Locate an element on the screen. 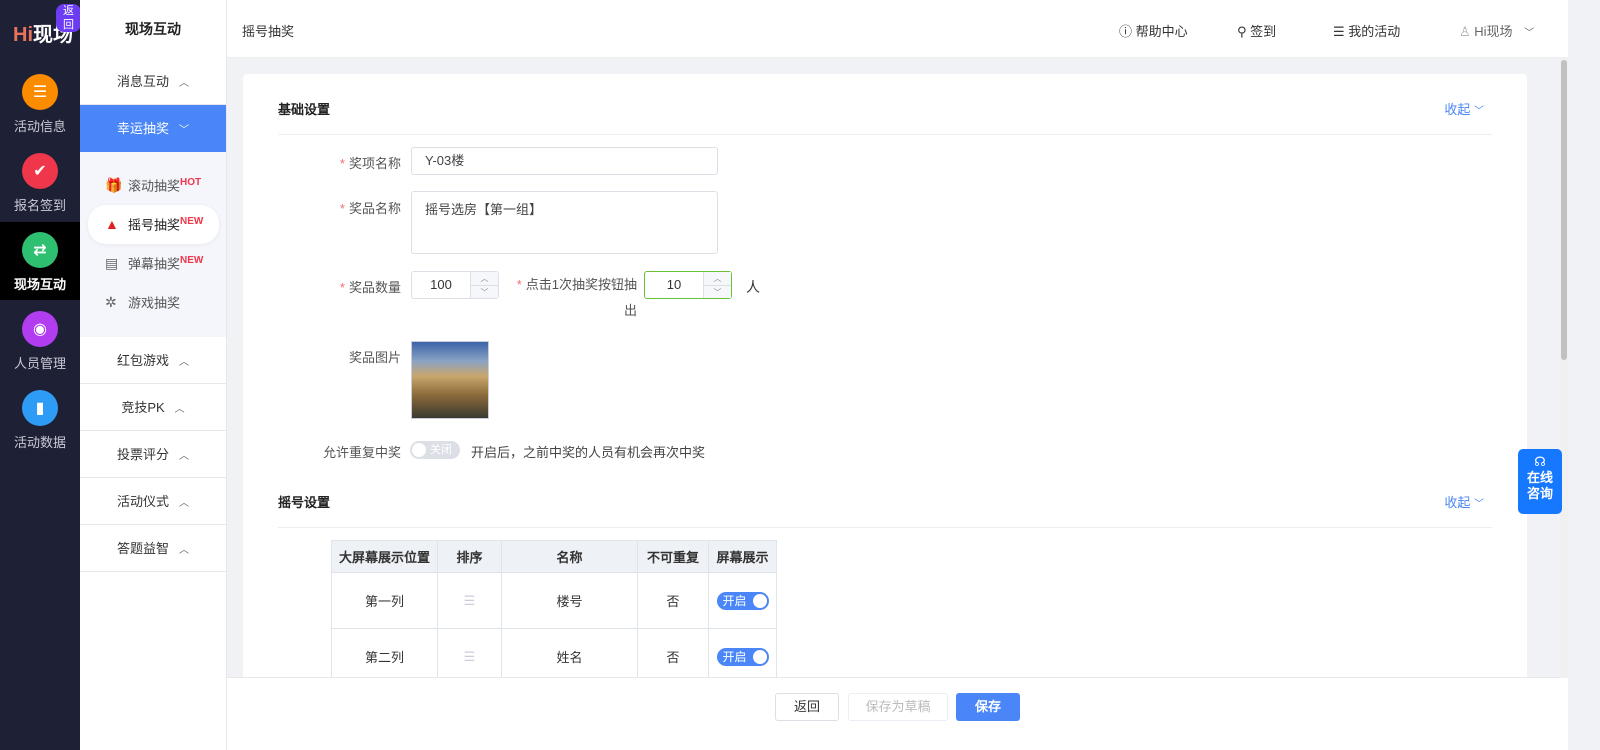  document-icon: ☰ is located at coordinates (40, 92).